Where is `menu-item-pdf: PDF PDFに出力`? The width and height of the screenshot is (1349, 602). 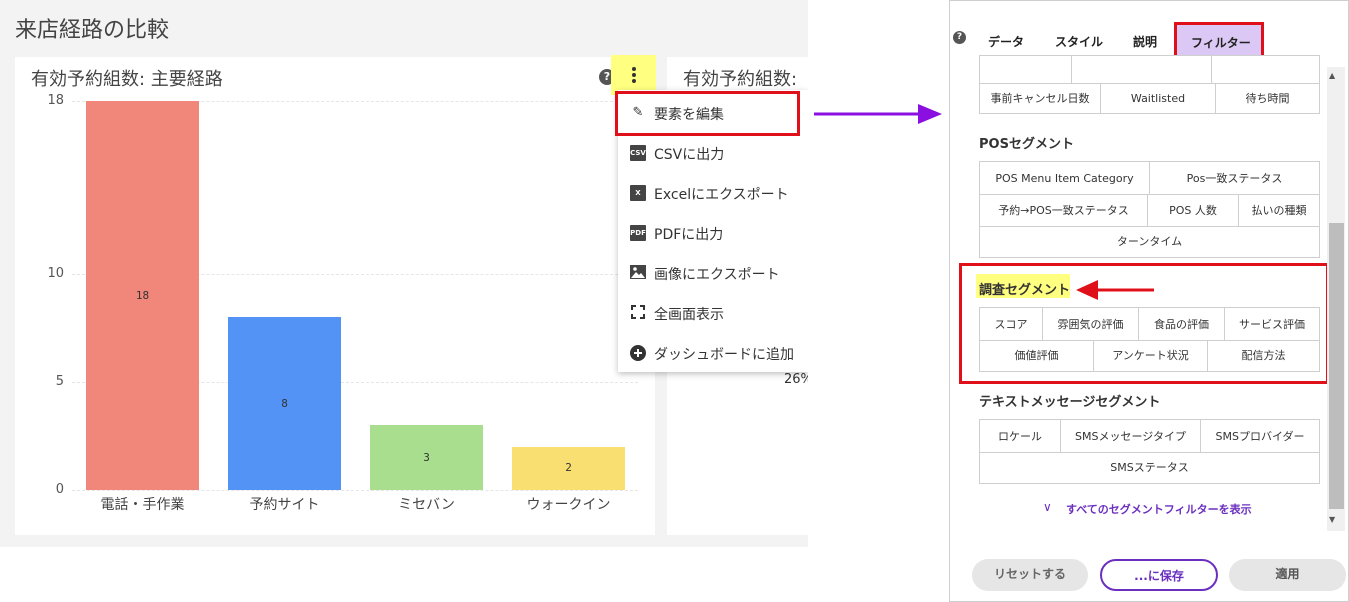
menu-item-pdf: PDF PDFに出力 is located at coordinates (713, 233).